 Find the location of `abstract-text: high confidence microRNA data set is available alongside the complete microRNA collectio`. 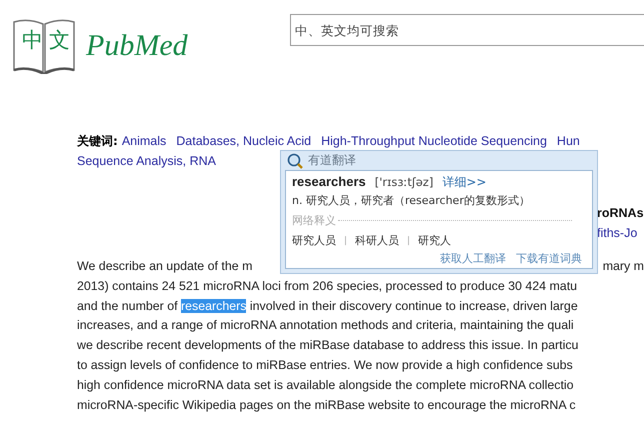

abstract-text: high confidence microRNA data set is available alongside the complete microRNA collectio is located at coordinates (326, 385).